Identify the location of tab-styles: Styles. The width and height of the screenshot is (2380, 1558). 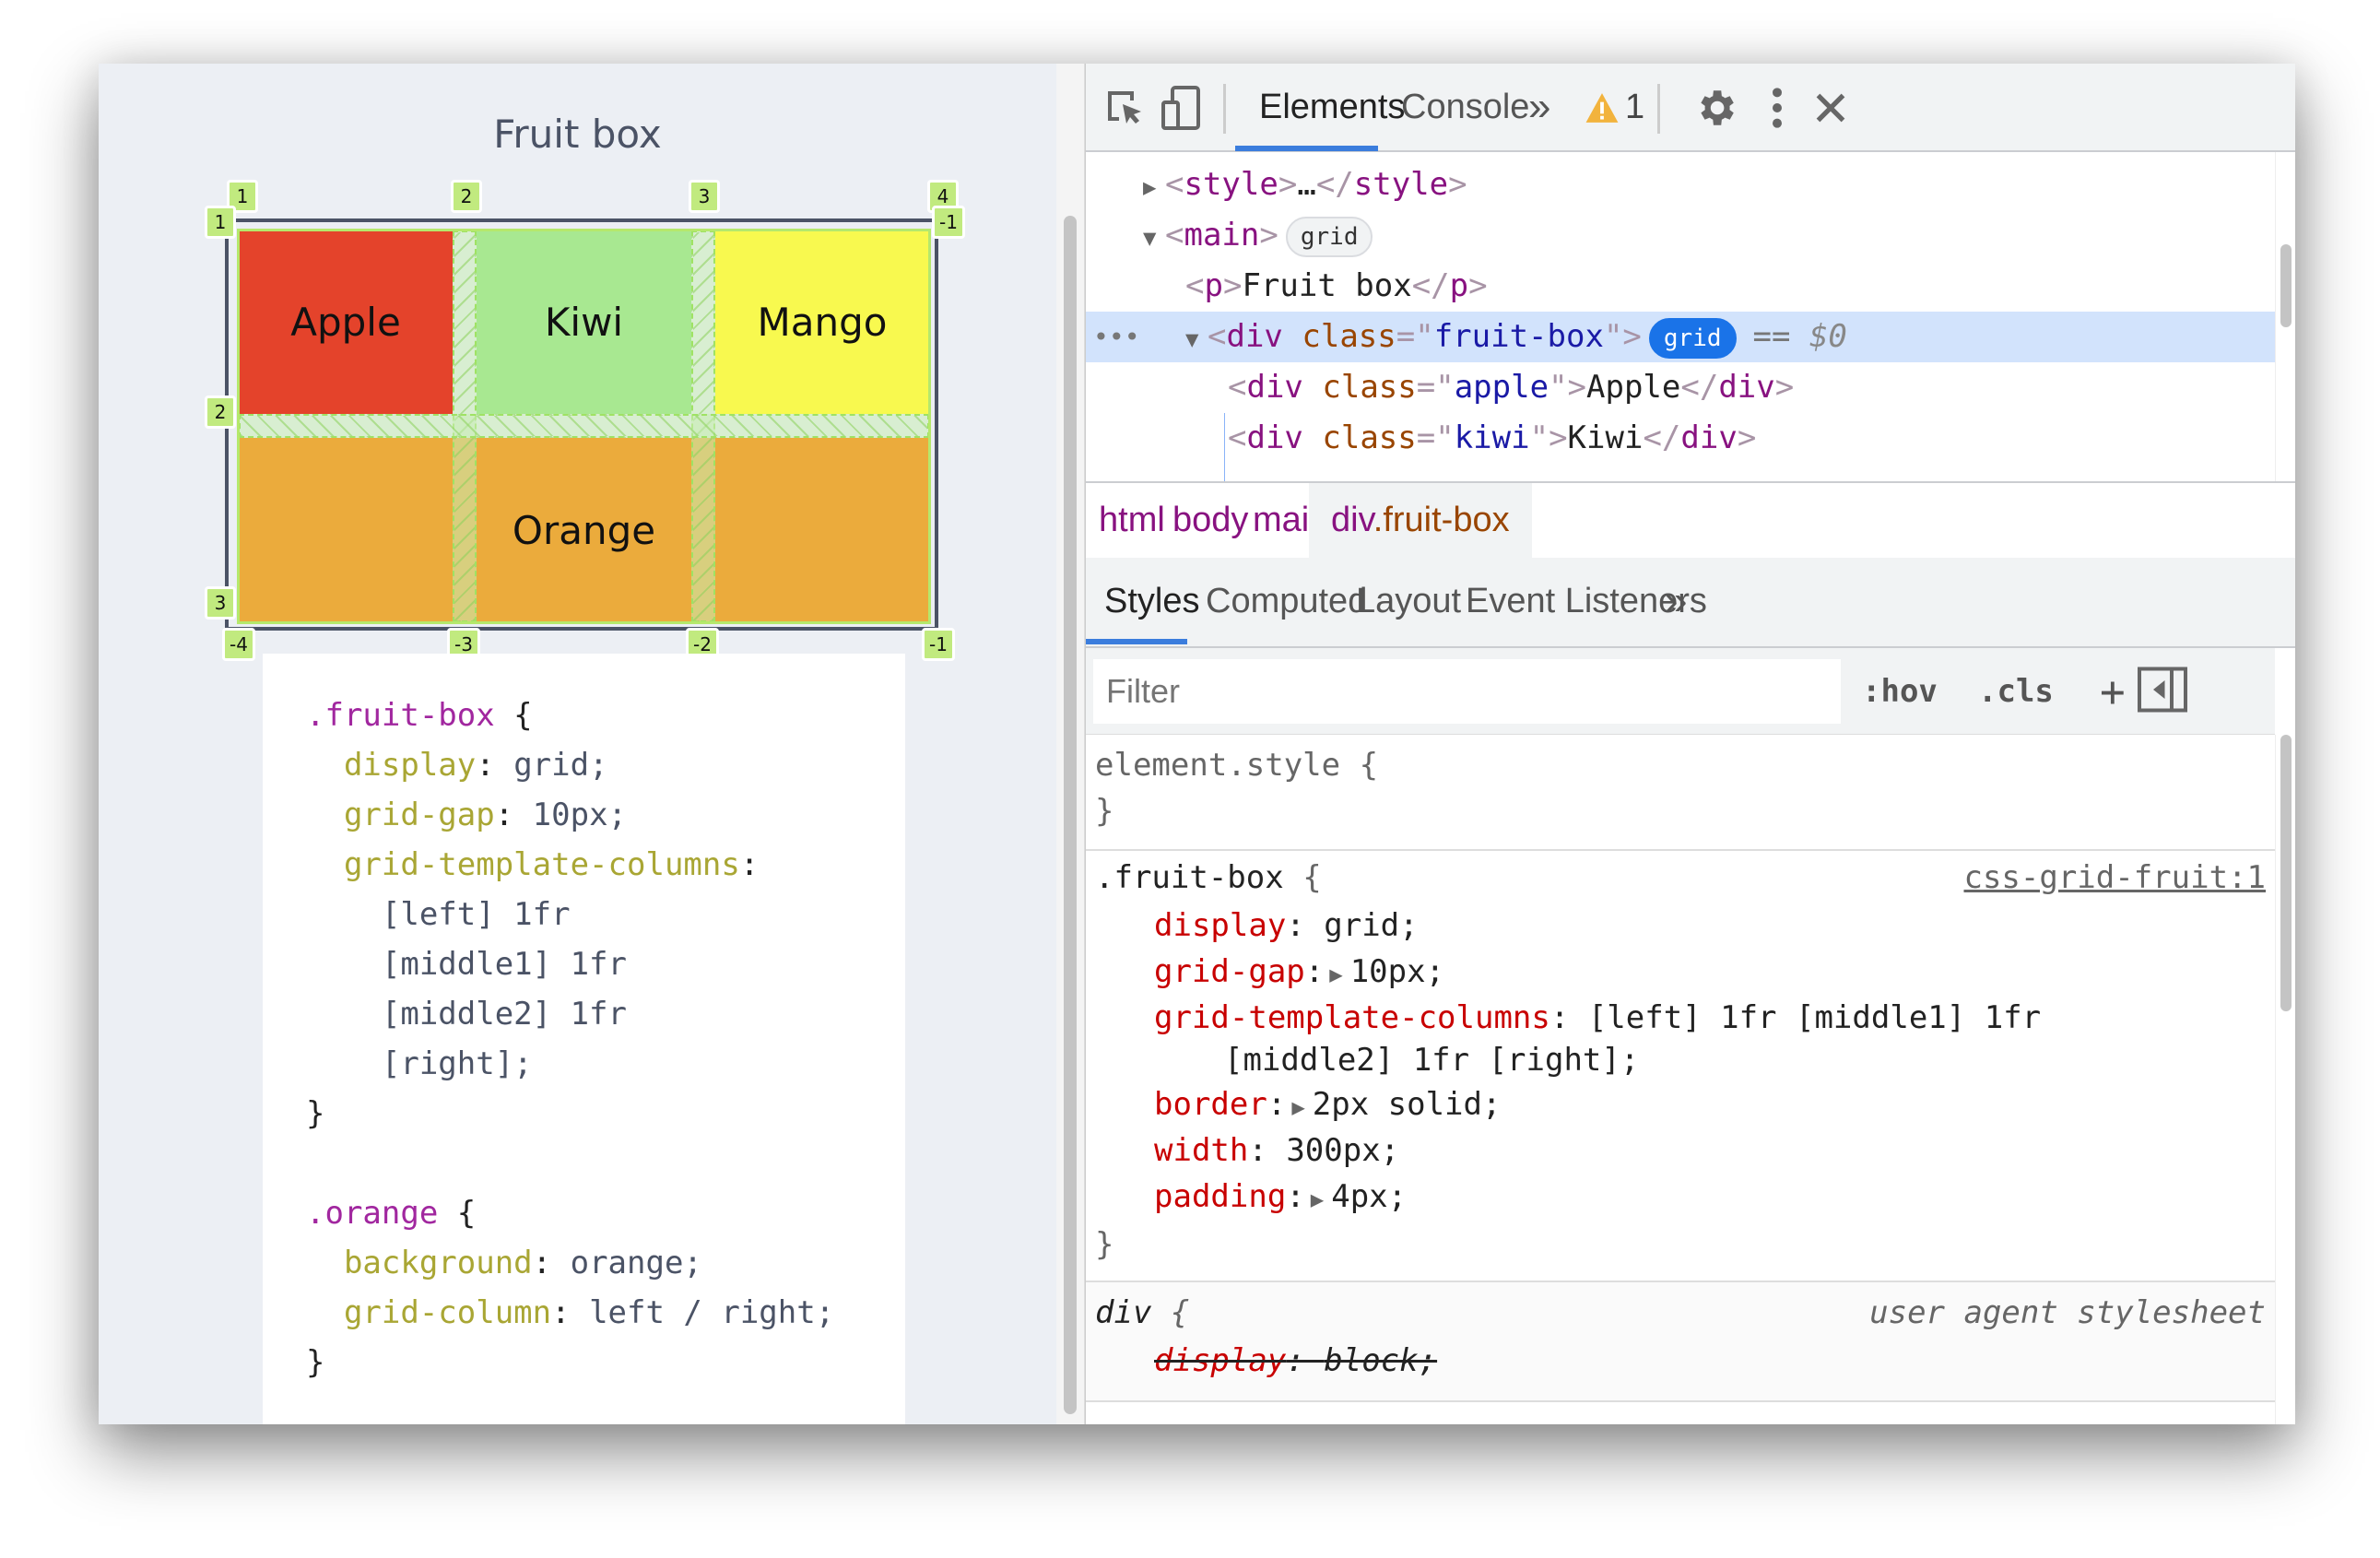
(1151, 601).